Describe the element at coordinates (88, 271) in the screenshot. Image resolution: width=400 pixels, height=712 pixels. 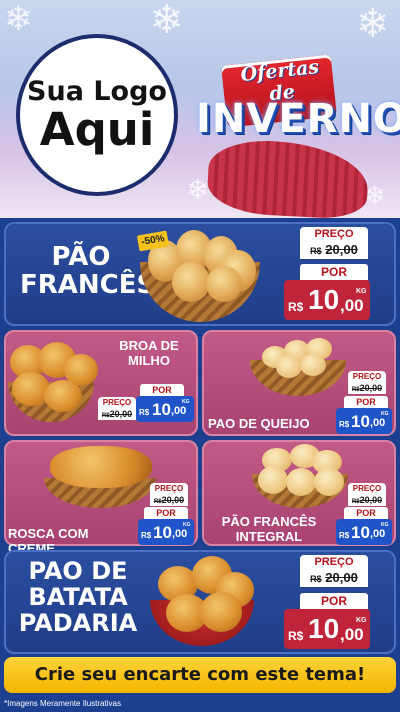
I see `product-name: PÃO FRANCÊS` at that location.